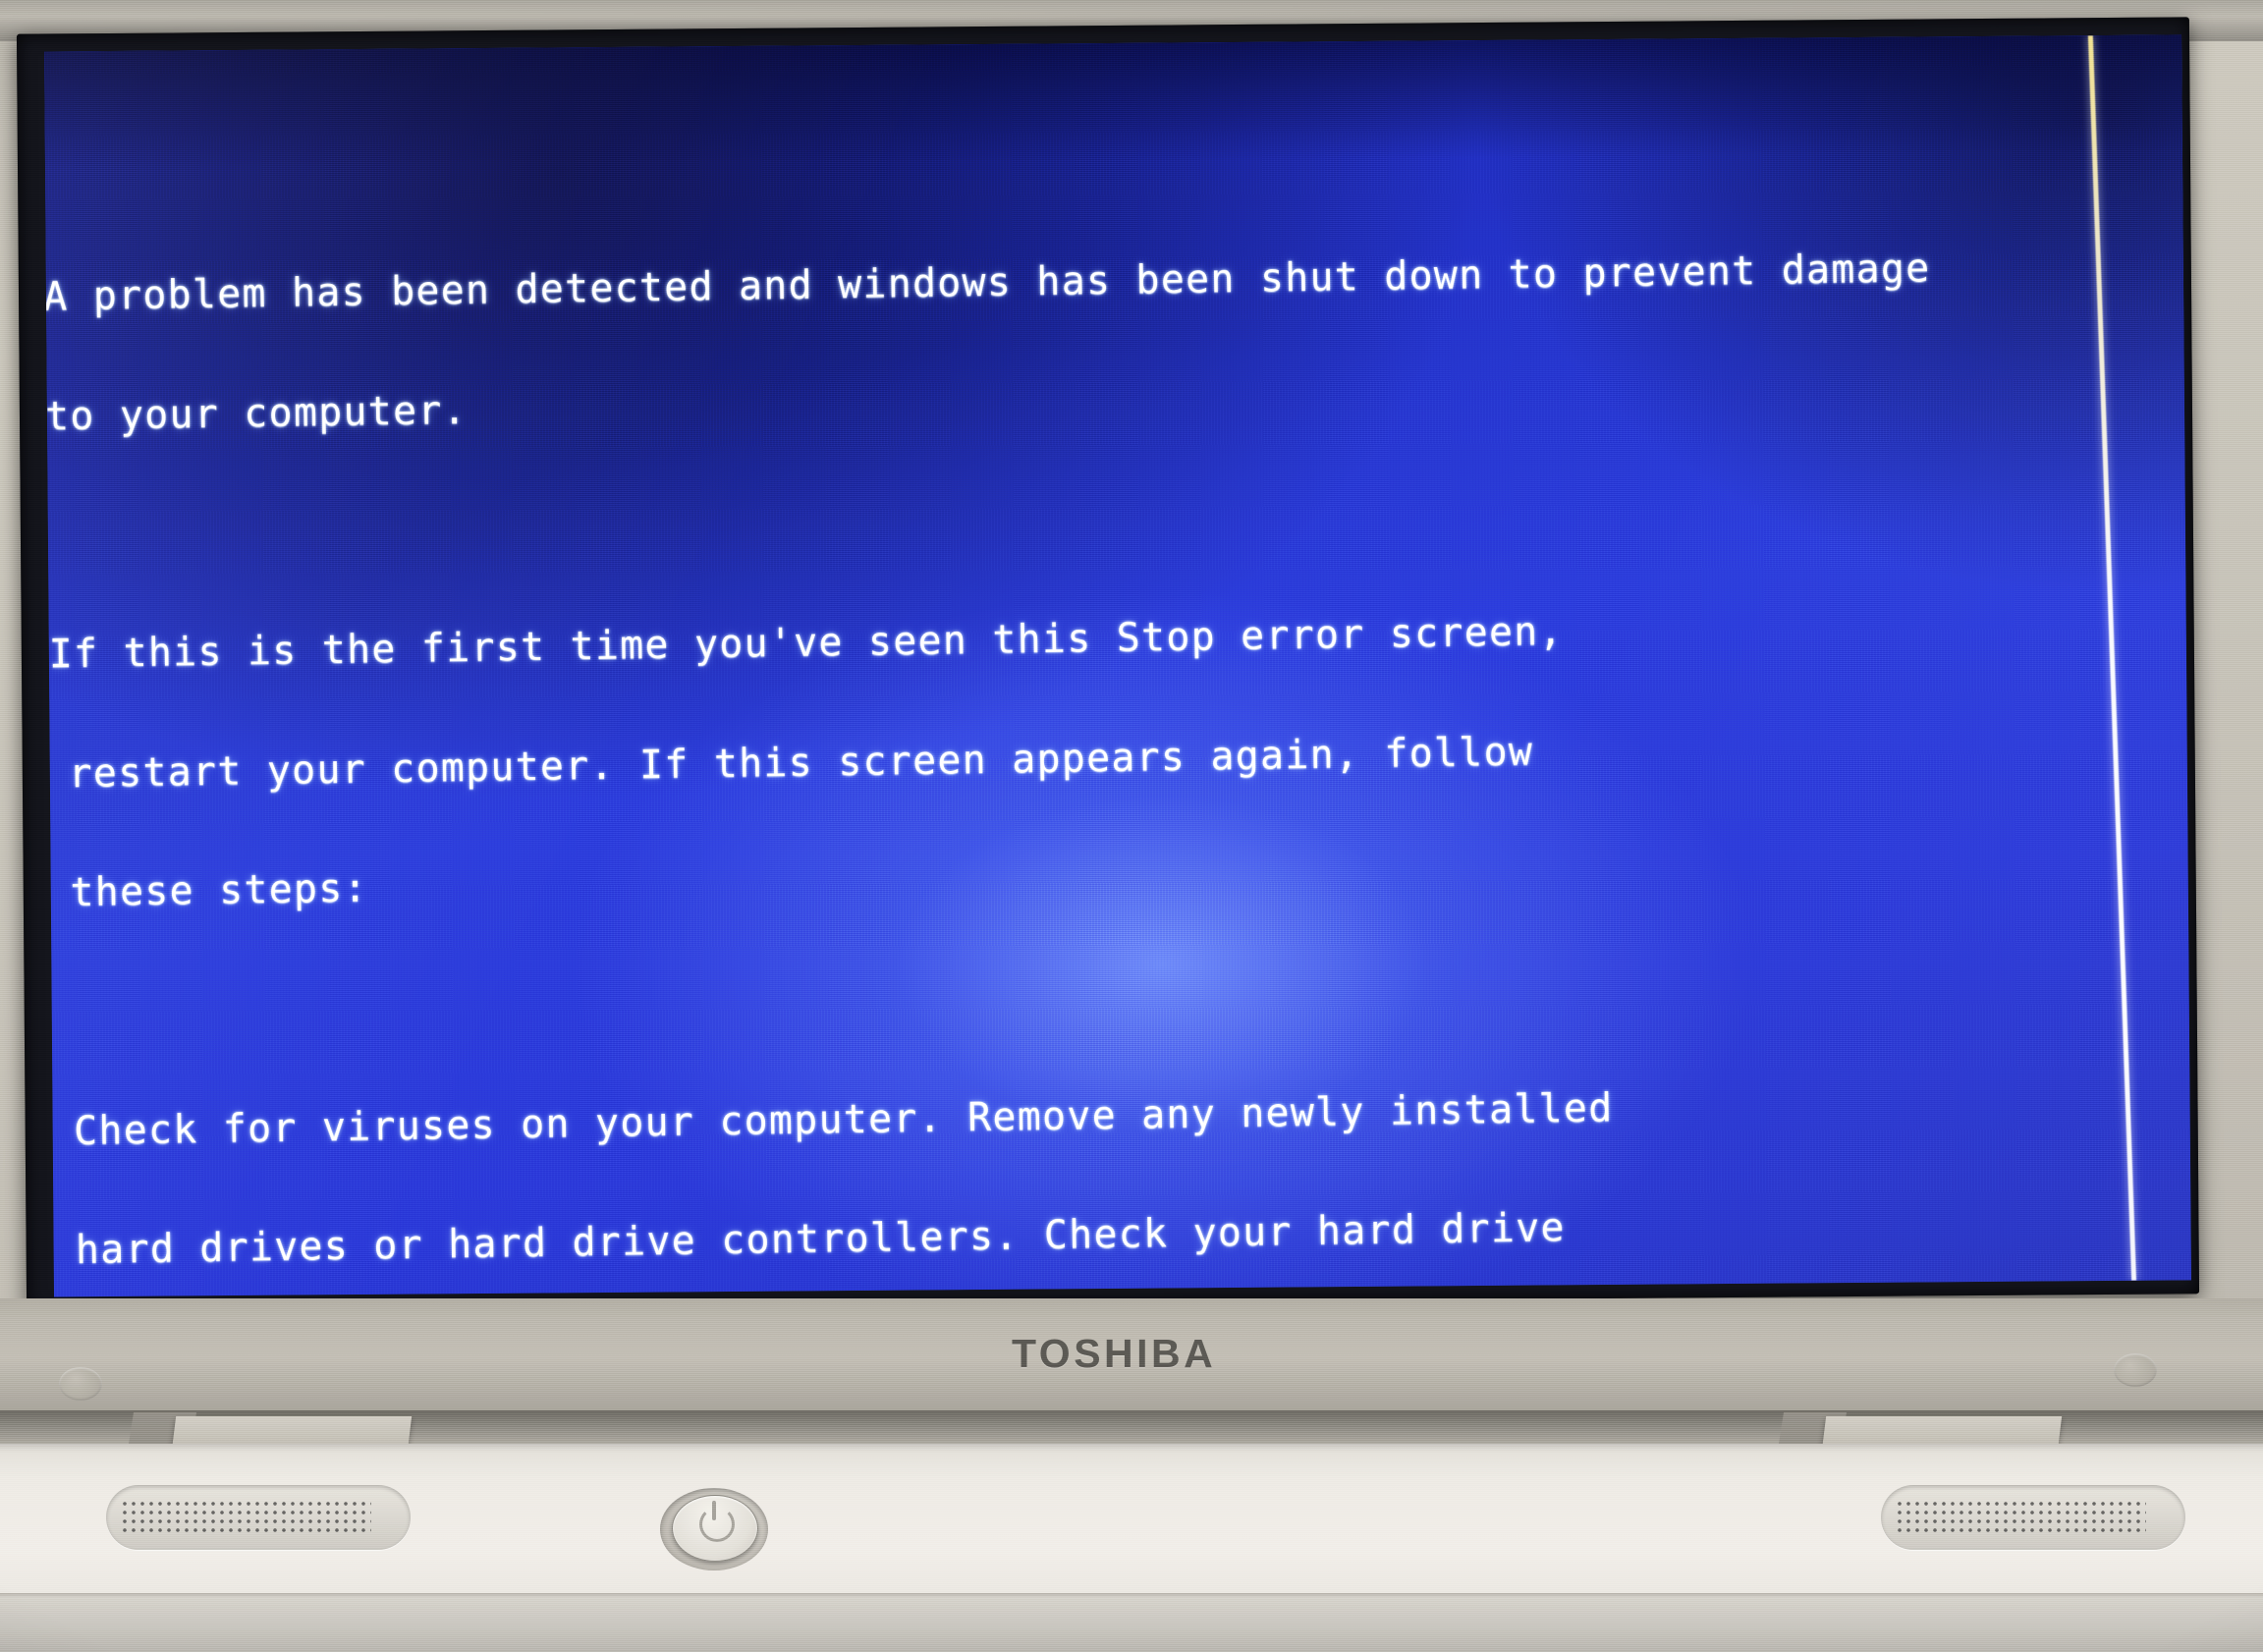 The width and height of the screenshot is (2263, 1652). Describe the element at coordinates (2135, 1370) in the screenshot. I see `screen-bumper-right` at that location.